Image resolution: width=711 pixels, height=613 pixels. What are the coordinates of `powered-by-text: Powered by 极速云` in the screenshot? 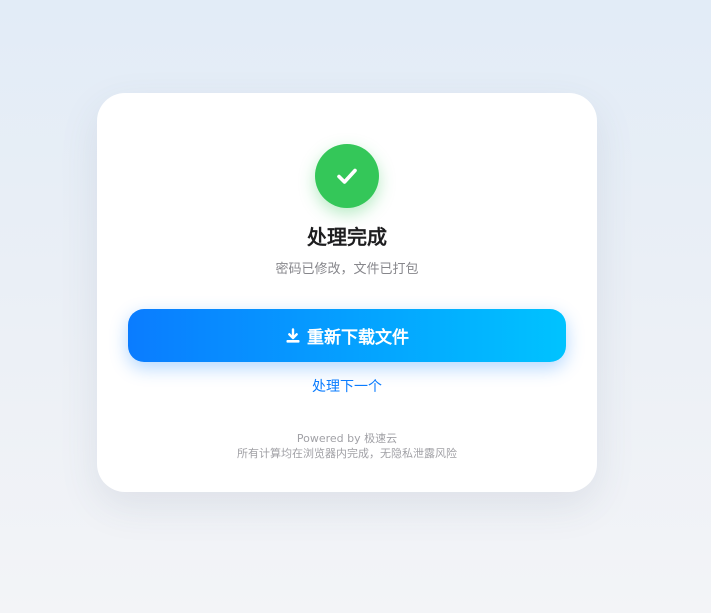 It's located at (347, 438).